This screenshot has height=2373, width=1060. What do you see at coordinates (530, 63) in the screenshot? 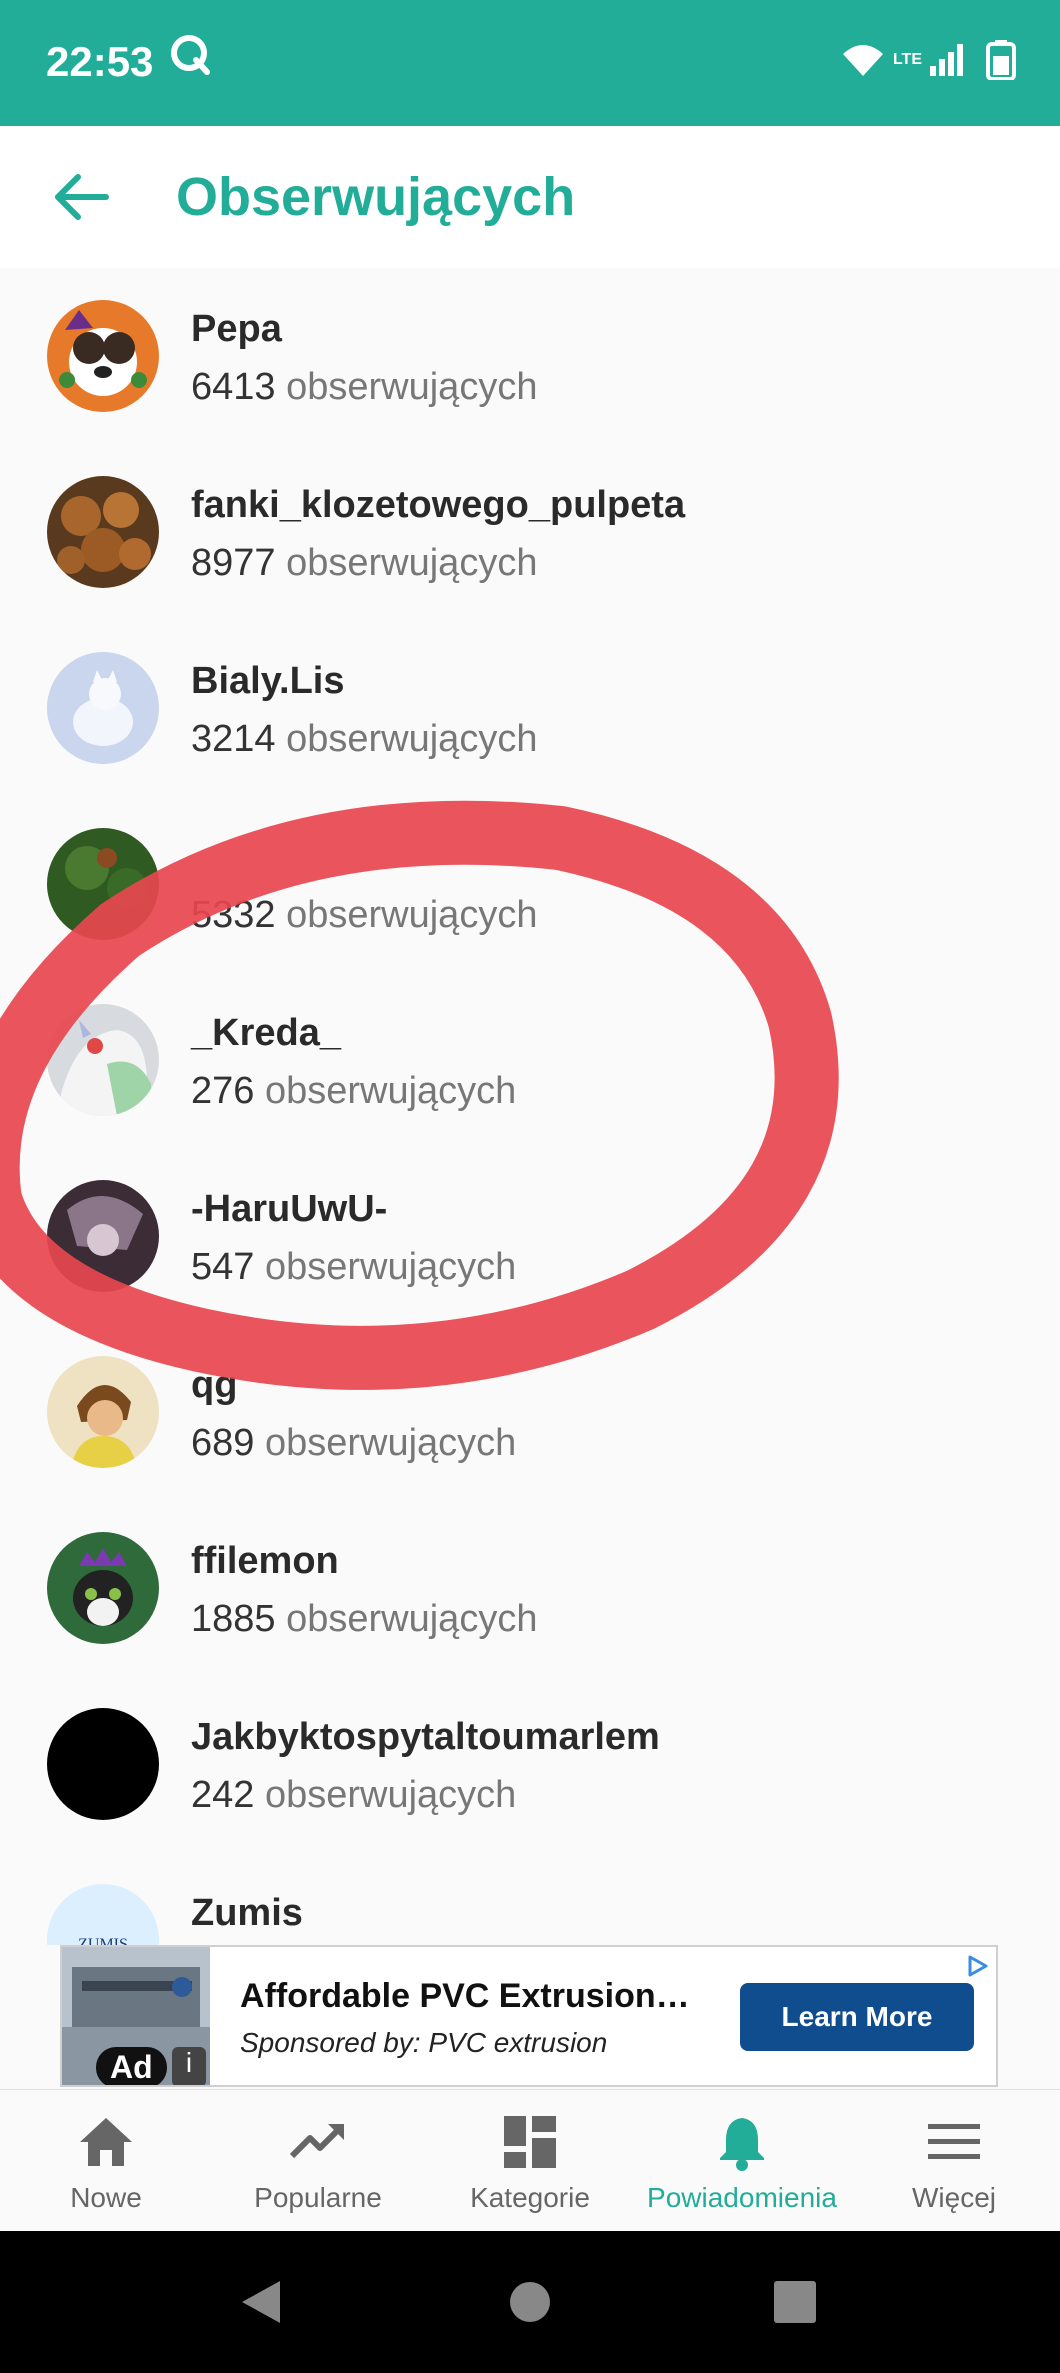
I see `status-bar: 22:53 LTE` at bounding box center [530, 63].